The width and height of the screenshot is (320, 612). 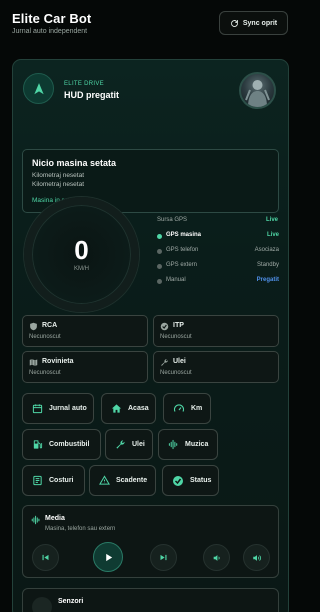 I want to click on check-badge-icon, so click(x=164, y=326).